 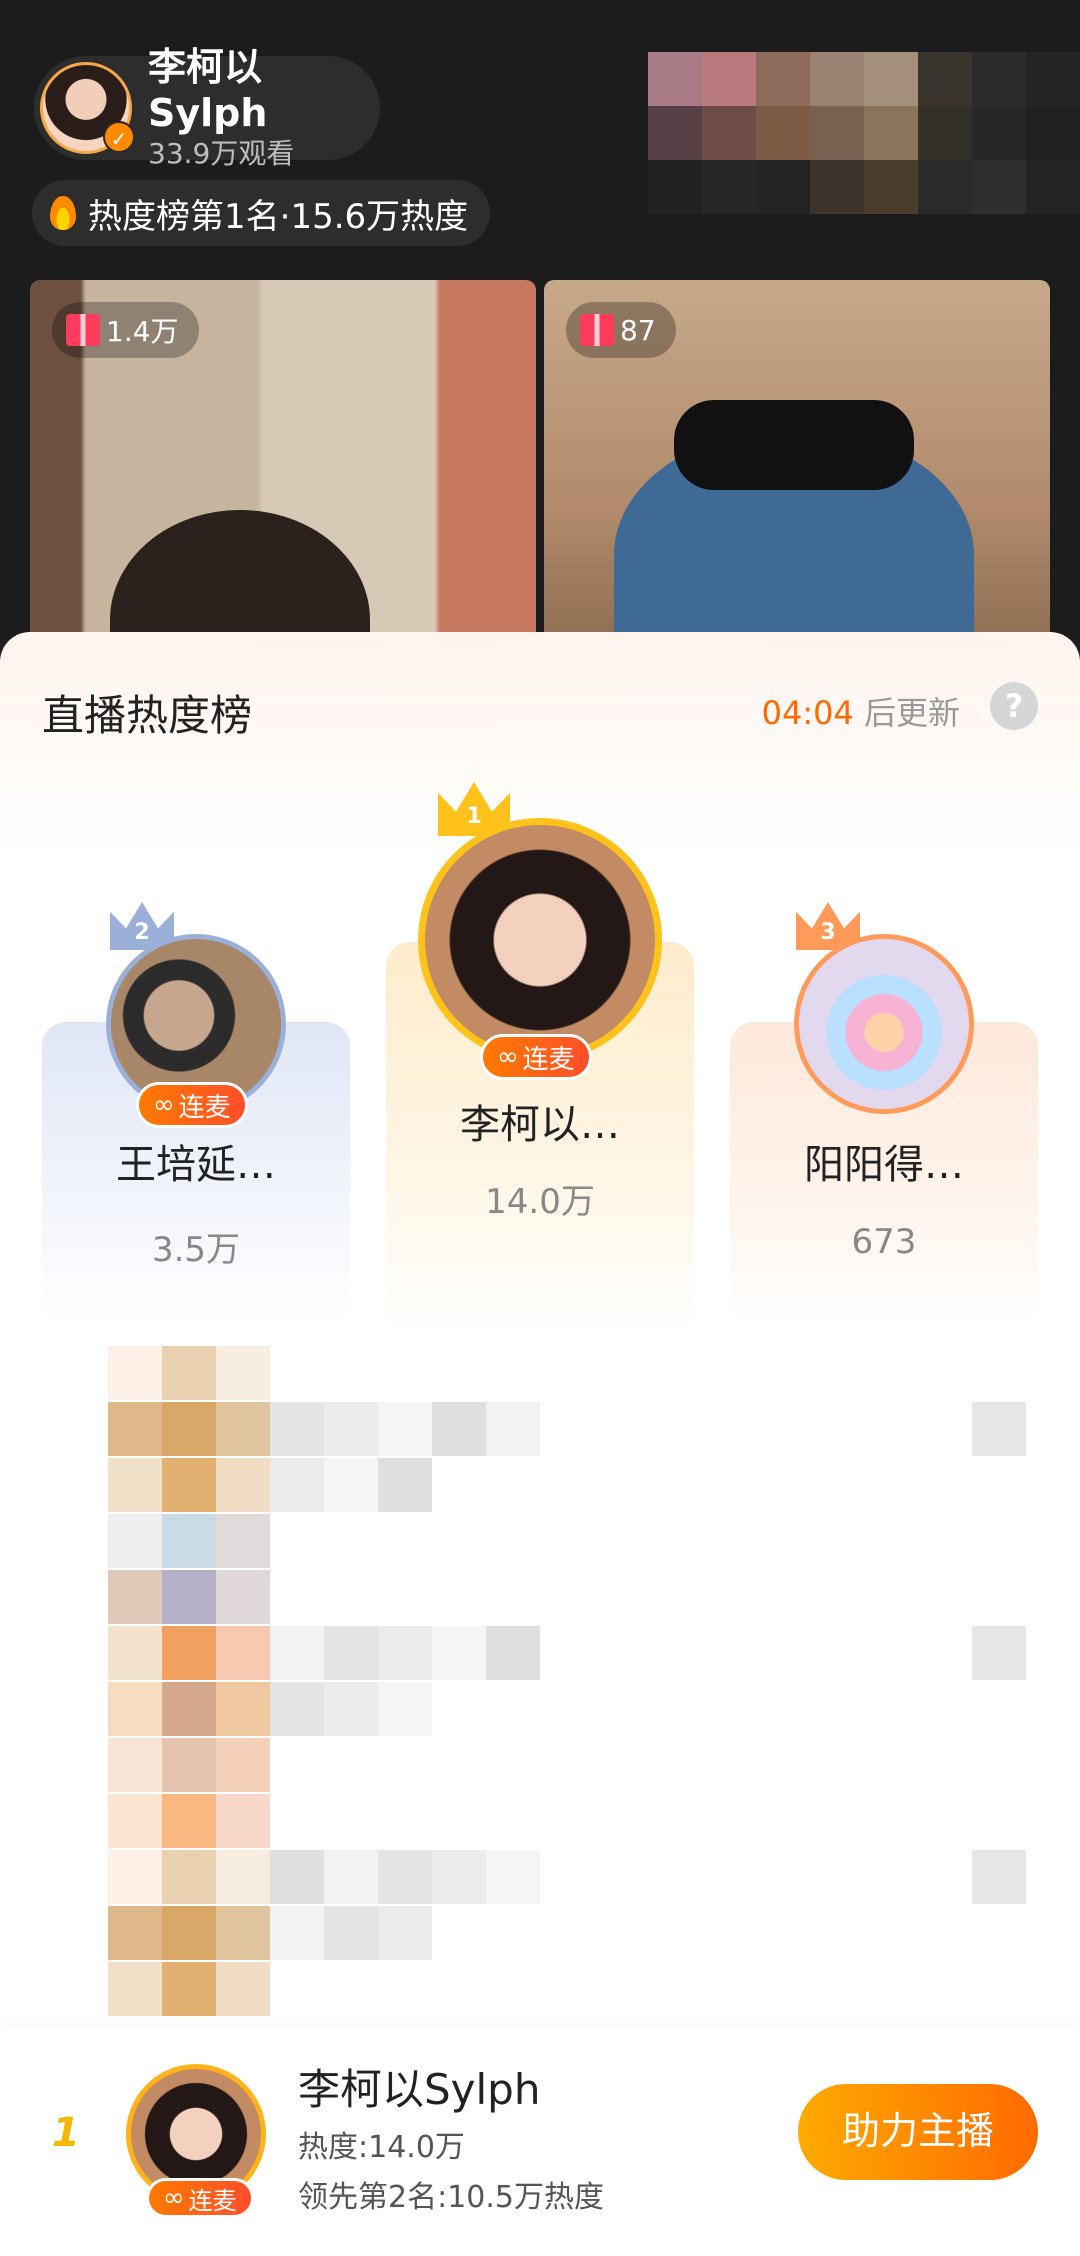 What do you see at coordinates (918, 2132) in the screenshot?
I see `boost-host-button: 助力主播` at bounding box center [918, 2132].